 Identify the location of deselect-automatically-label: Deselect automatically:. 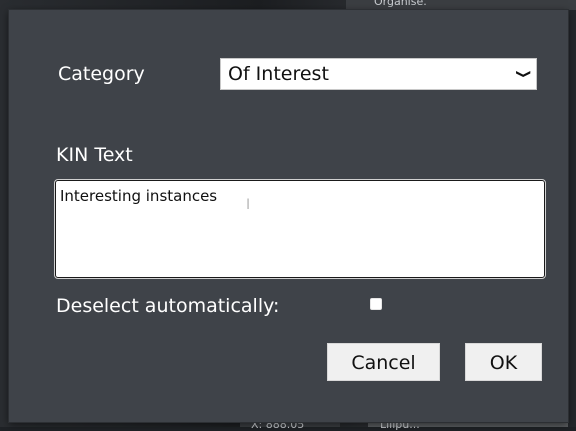
(168, 306).